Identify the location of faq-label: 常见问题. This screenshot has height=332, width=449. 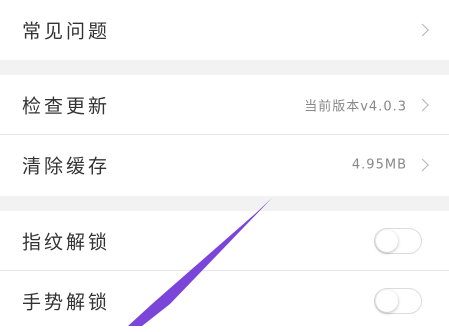
(66, 31).